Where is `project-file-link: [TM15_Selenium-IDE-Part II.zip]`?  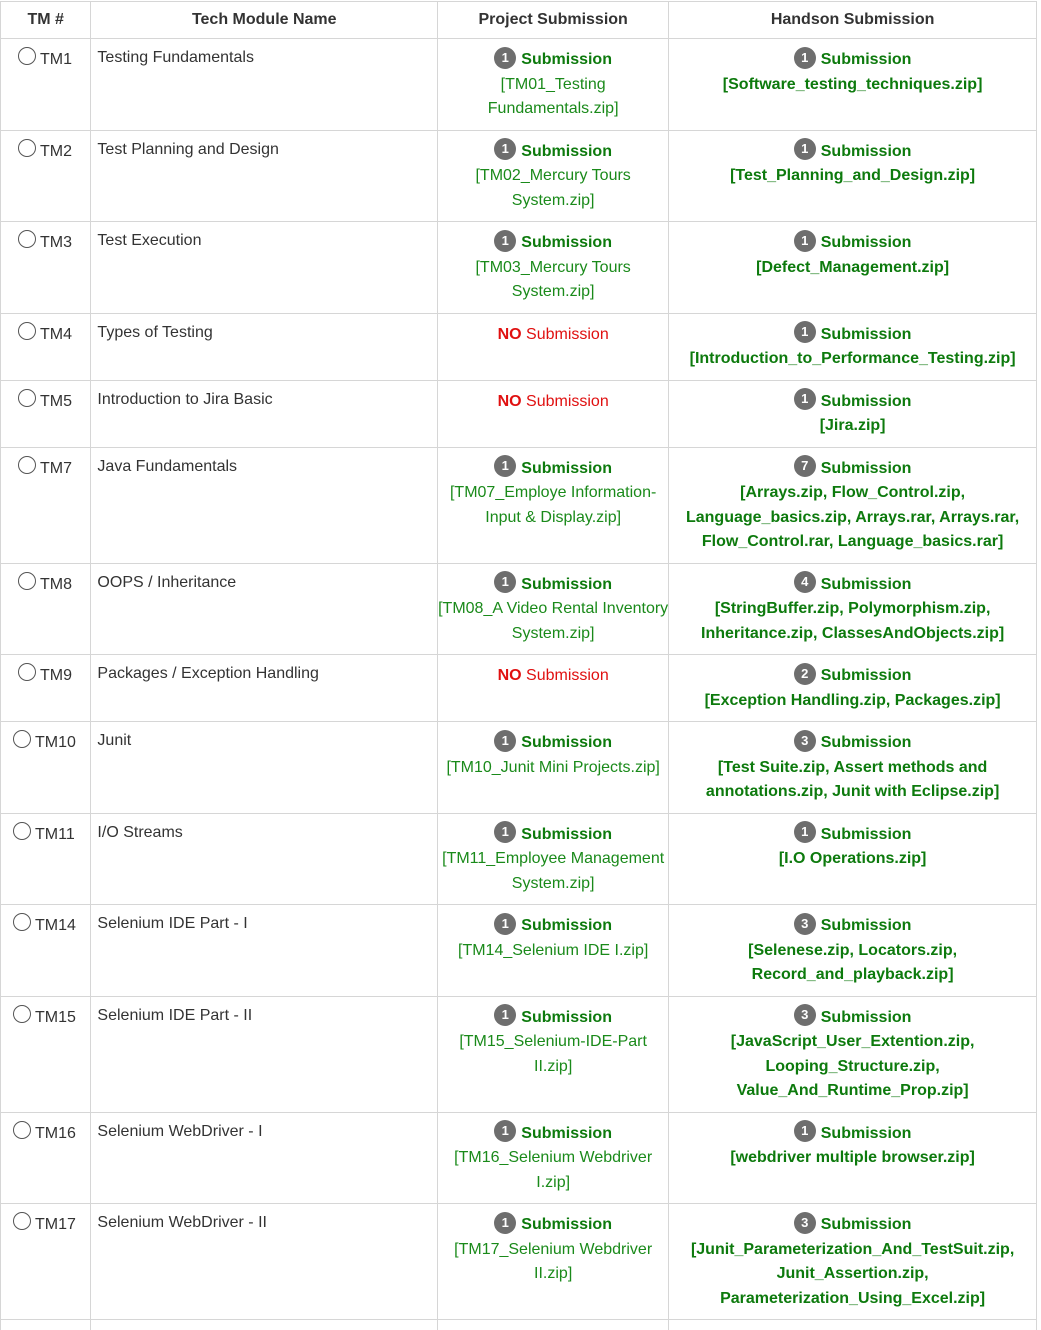
project-file-link: [TM15_Selenium-IDE-Part II.zip] is located at coordinates (553, 1054).